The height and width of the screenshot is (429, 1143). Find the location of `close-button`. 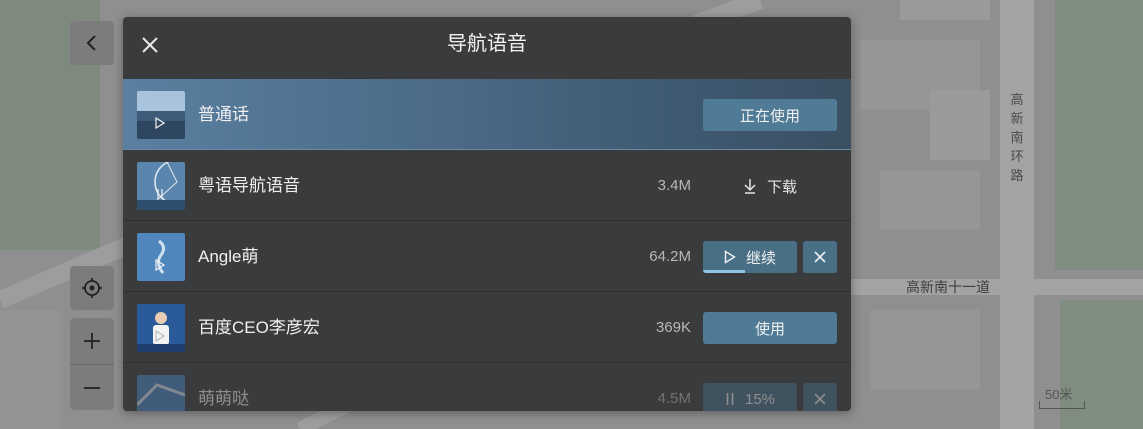

close-button is located at coordinates (150, 45).